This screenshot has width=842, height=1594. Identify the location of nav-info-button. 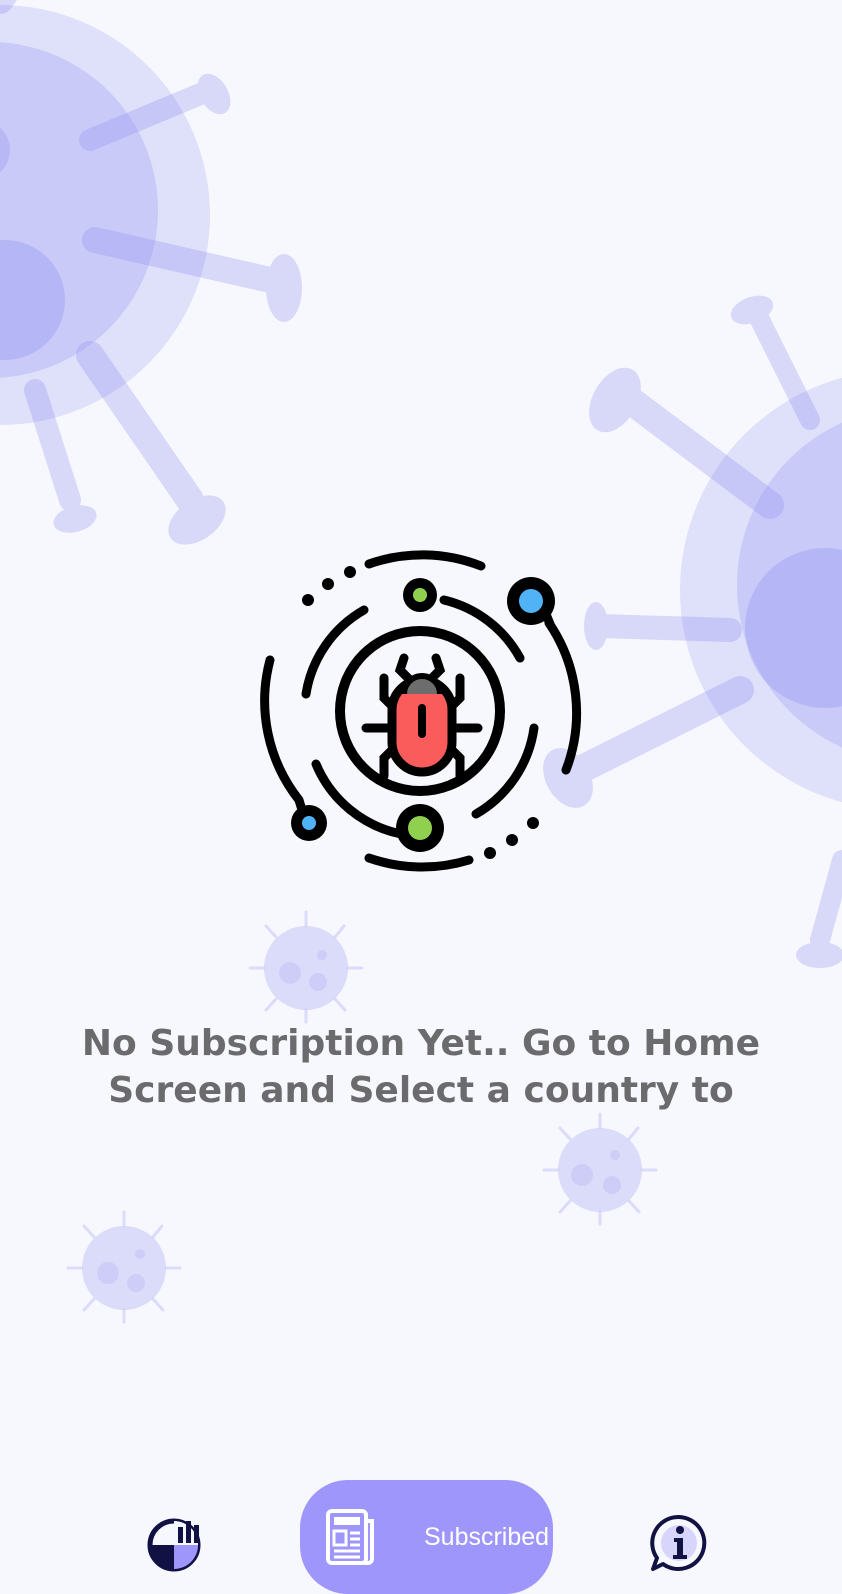
(679, 1543).